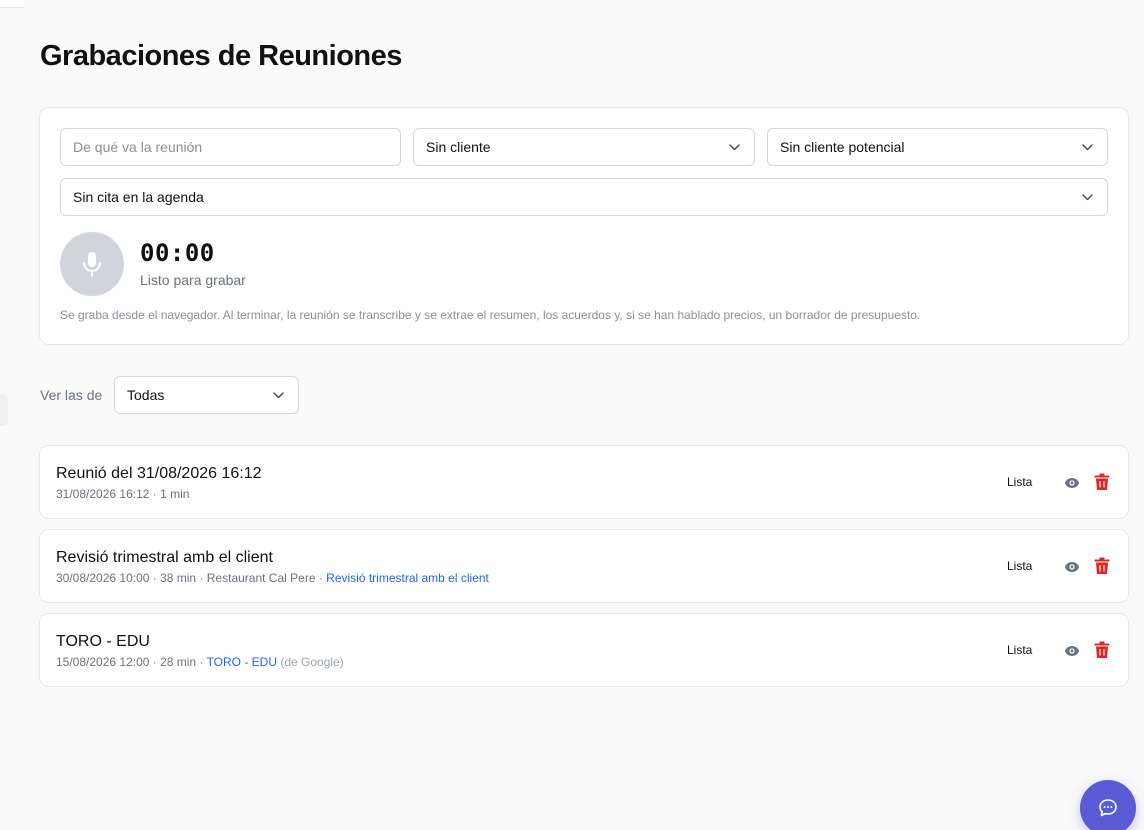 This screenshot has width=1144, height=830. What do you see at coordinates (458, 147) in the screenshot?
I see `client-select-value: Sin cliente` at bounding box center [458, 147].